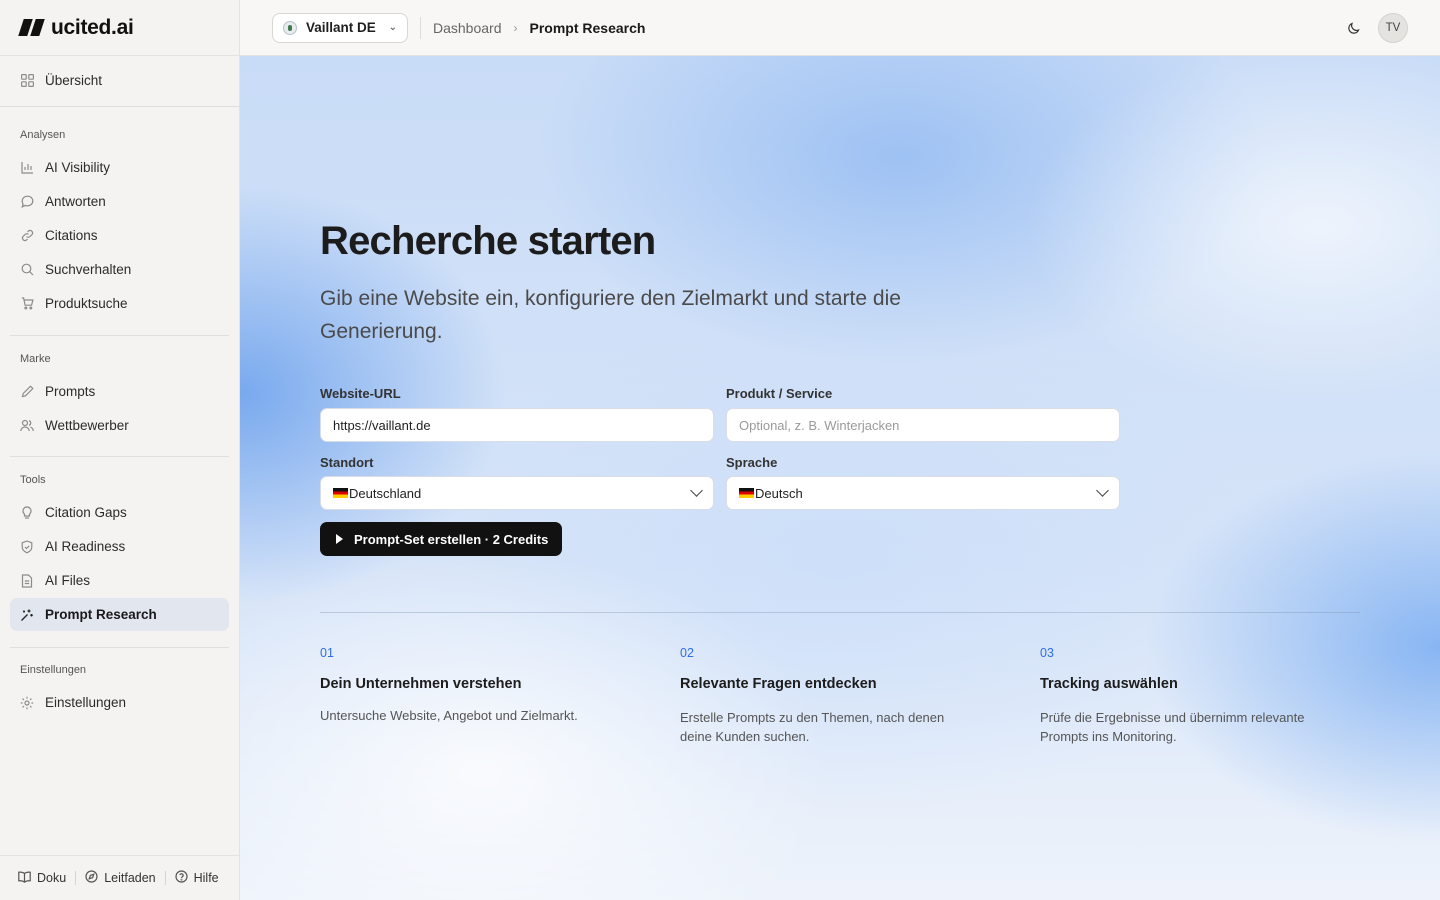  Describe the element at coordinates (385, 493) in the screenshot. I see `location-value: Deutschland` at that location.